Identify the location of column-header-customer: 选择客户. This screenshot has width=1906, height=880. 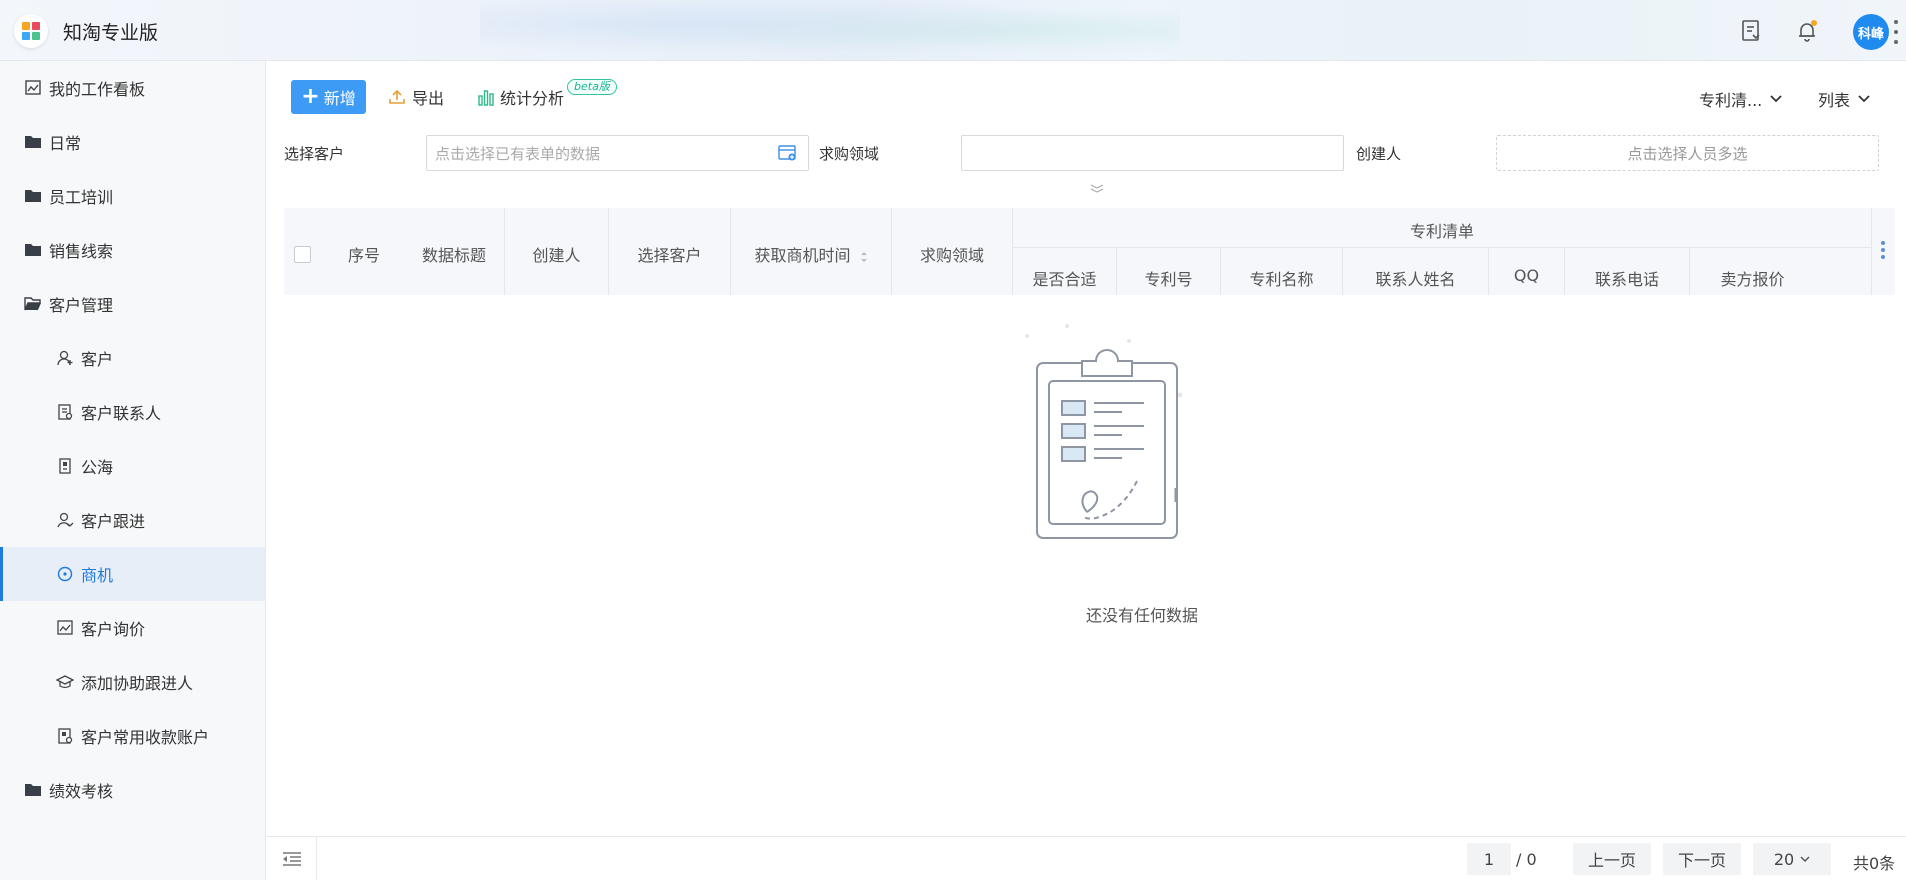
(669, 254).